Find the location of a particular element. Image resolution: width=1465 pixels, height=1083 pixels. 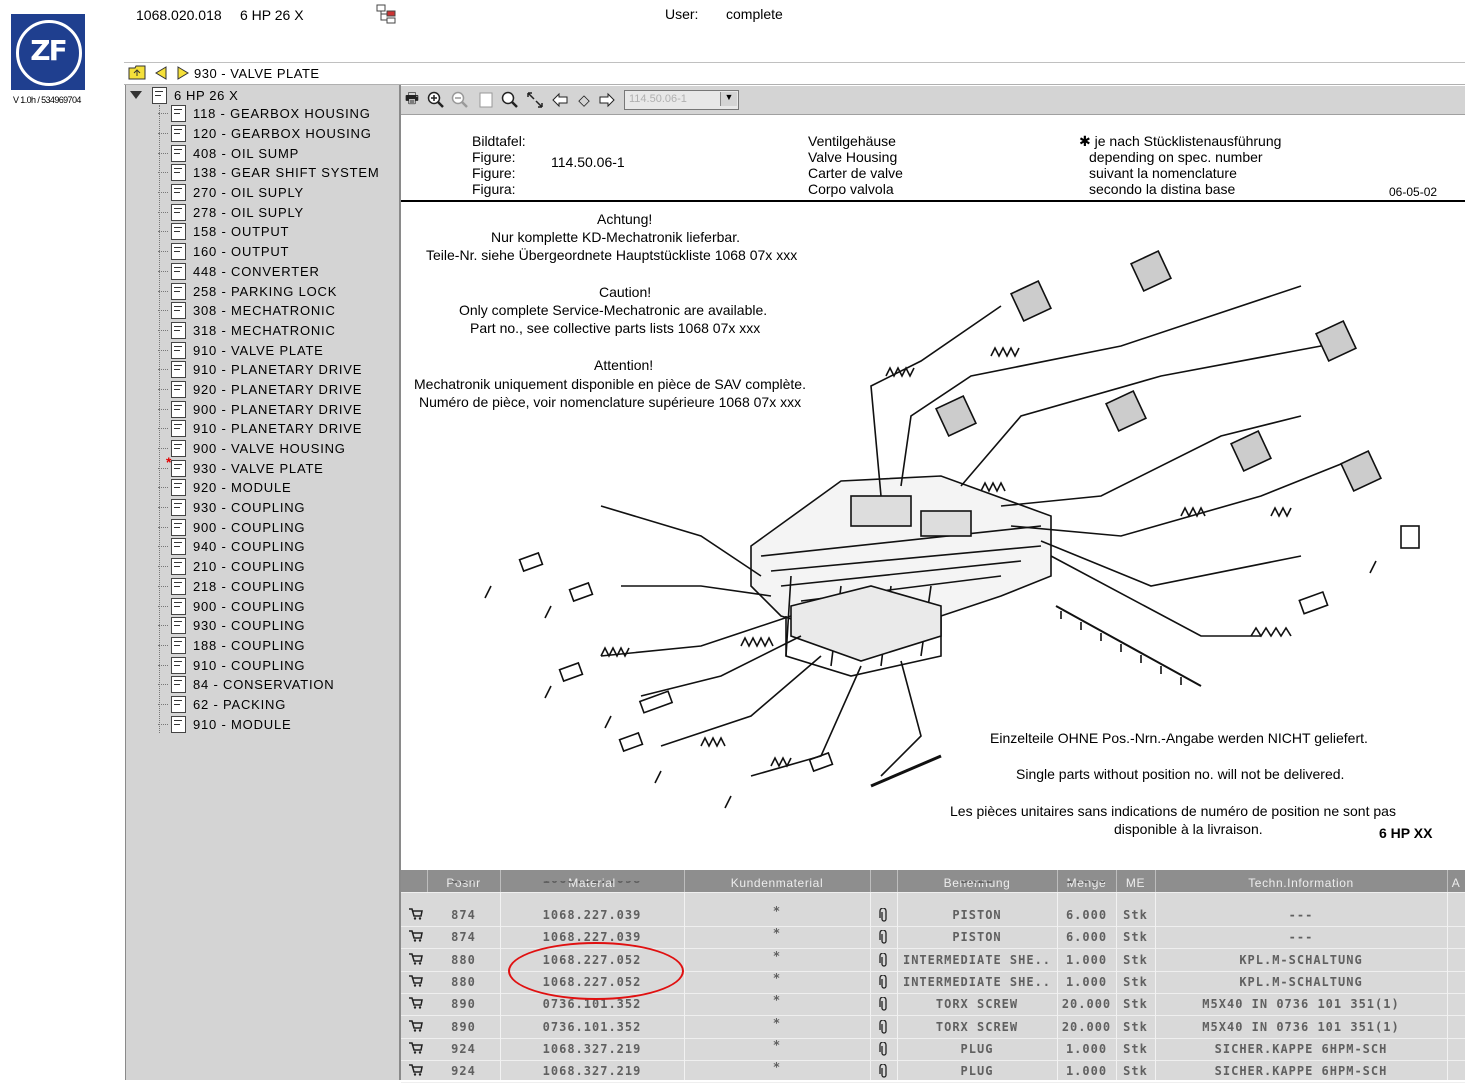

arrow-left-icon is located at coordinates (560, 100).